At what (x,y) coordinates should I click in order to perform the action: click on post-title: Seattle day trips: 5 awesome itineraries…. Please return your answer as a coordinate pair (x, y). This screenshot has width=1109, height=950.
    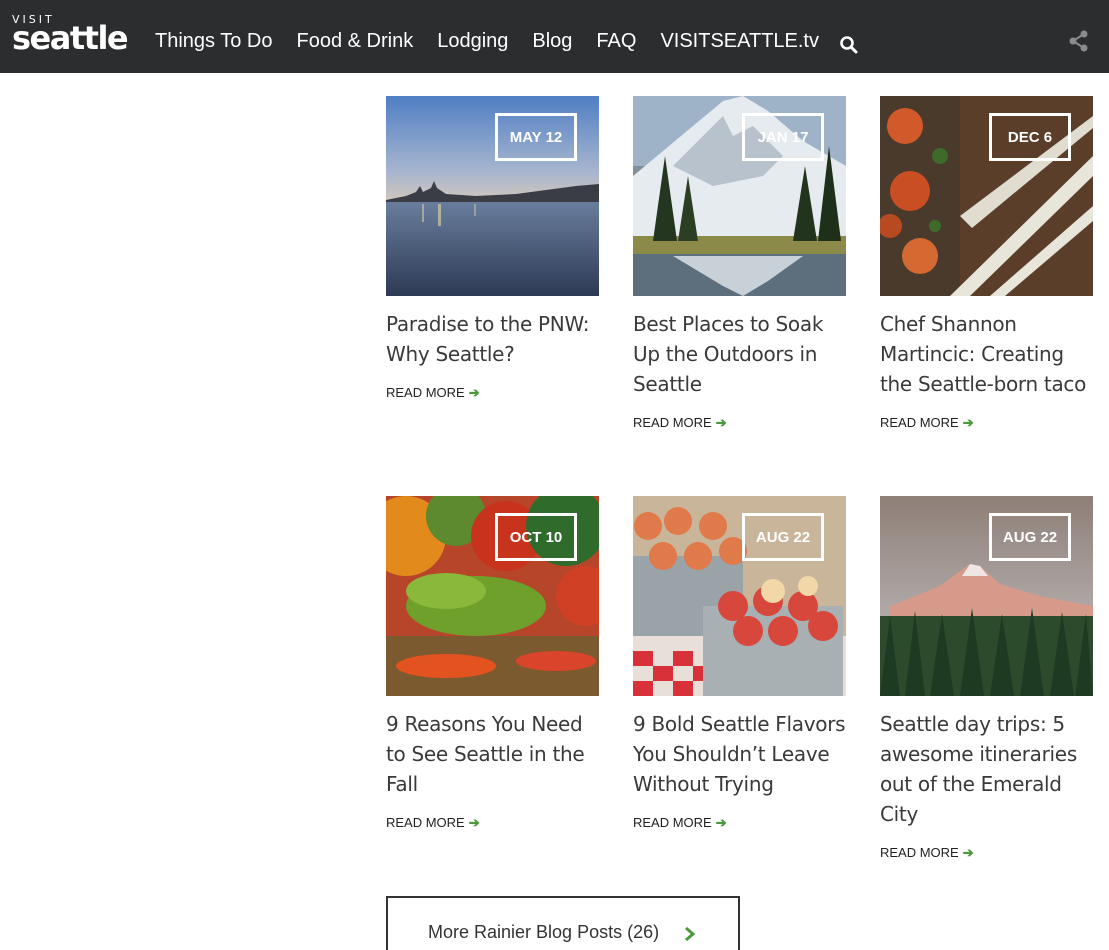
    Looking at the image, I should click on (986, 769).